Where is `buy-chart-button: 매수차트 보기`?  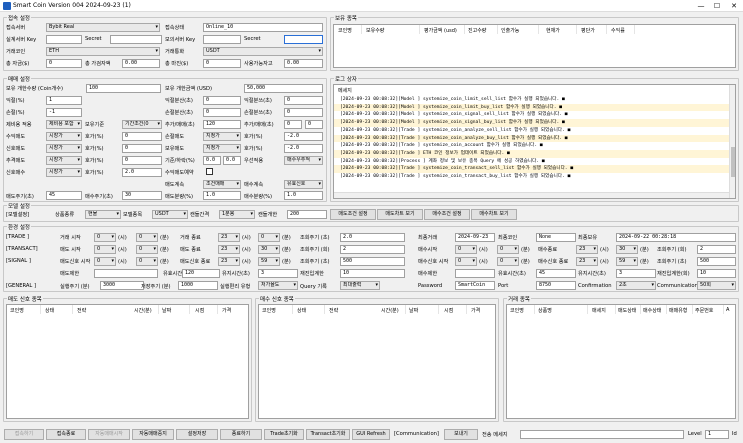 buy-chart-button: 매수차트 보기 is located at coordinates (494, 214).